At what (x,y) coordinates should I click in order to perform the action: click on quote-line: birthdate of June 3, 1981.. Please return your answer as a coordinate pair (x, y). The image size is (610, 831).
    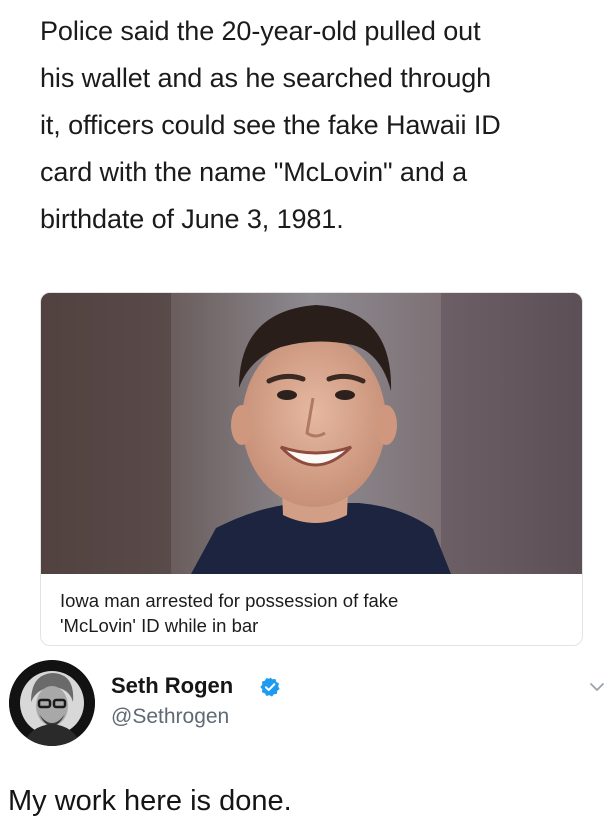
    Looking at the image, I should click on (192, 219).